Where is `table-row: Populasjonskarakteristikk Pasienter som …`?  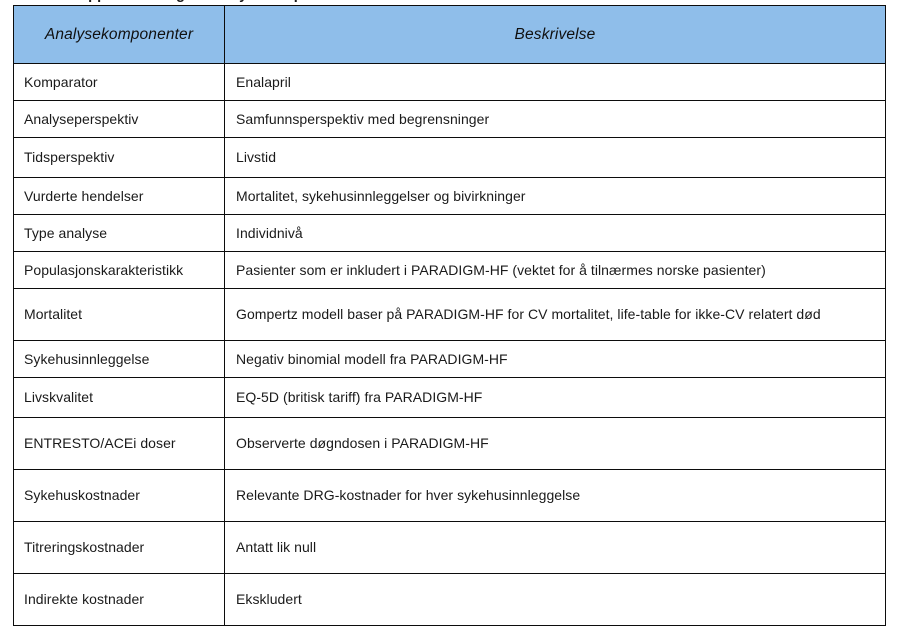 table-row: Populasjonskarakteristikk Pasienter som … is located at coordinates (449, 270).